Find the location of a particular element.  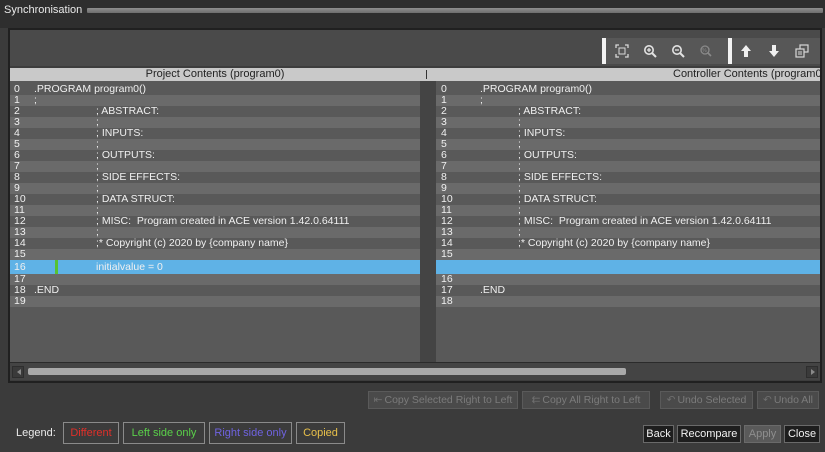

arrow-down-icon is located at coordinates (774, 51).